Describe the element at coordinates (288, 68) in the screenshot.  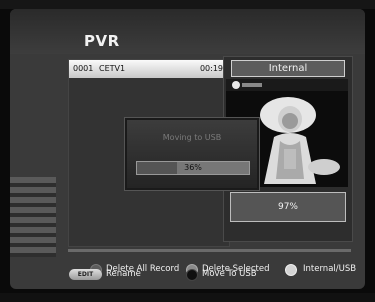
I see `storage-label: Internal` at that location.